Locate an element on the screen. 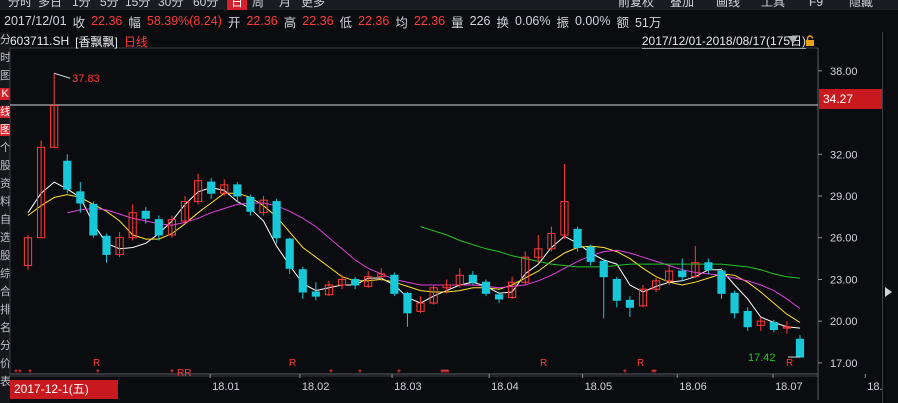  period-label: 日线 is located at coordinates (136, 41).